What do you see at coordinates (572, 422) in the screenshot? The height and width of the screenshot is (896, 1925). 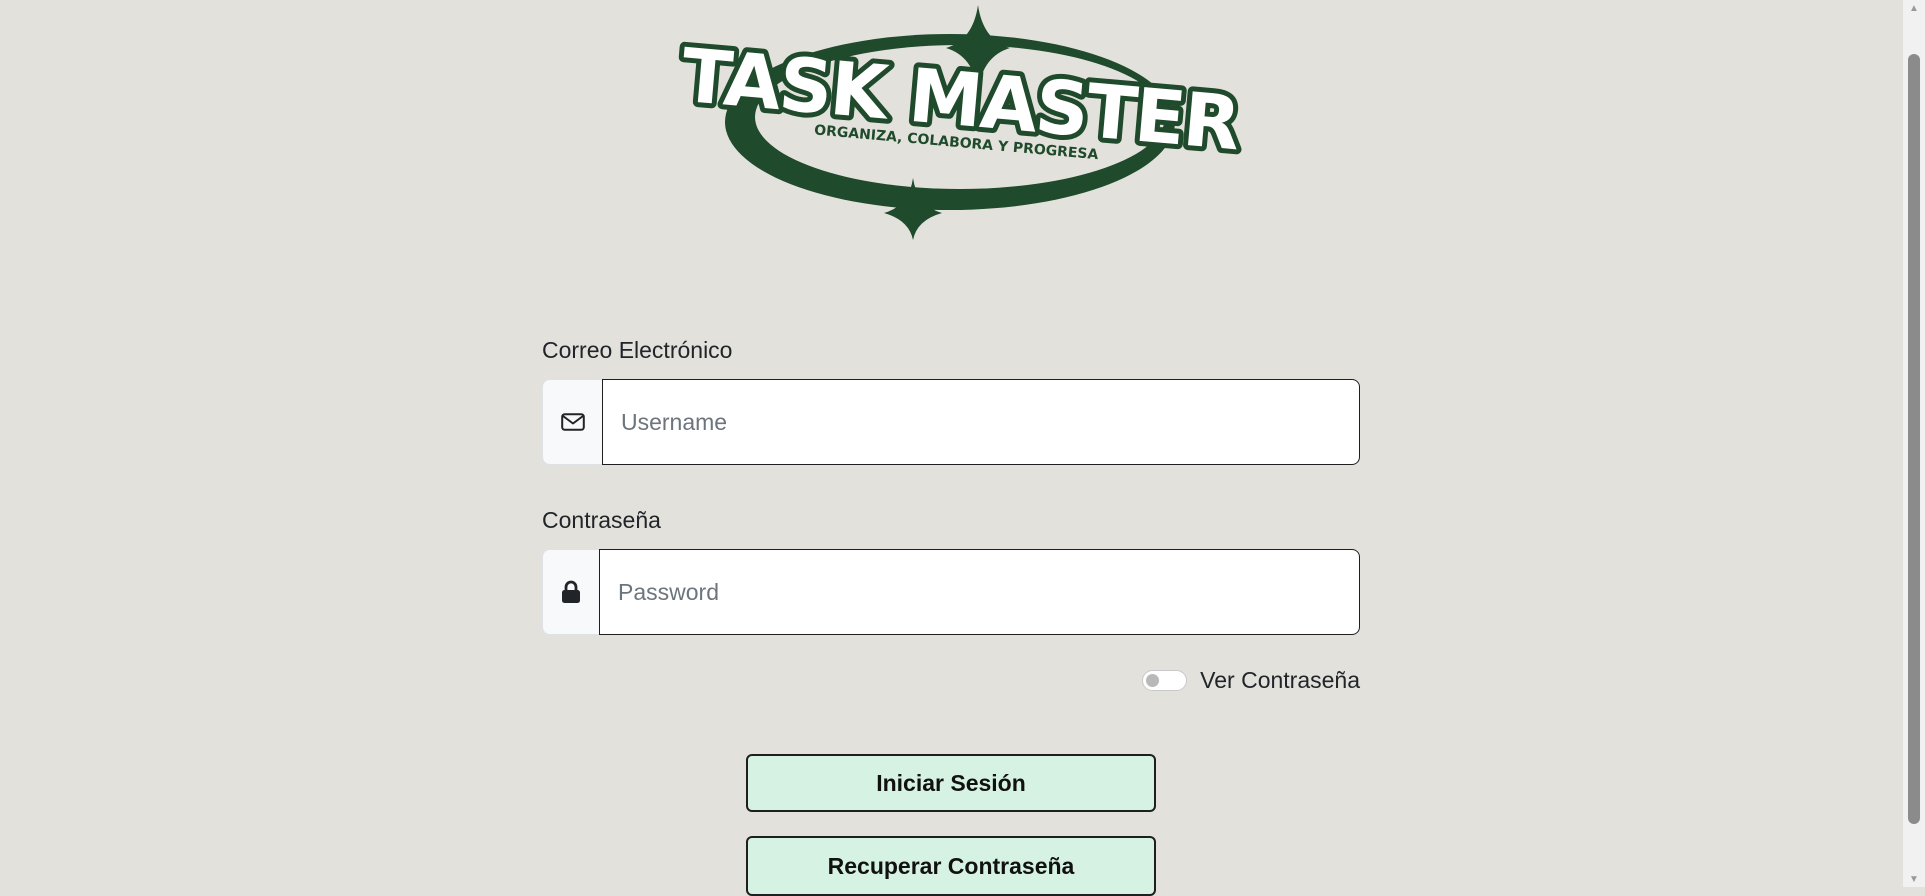 I see `envelope-icon` at bounding box center [572, 422].